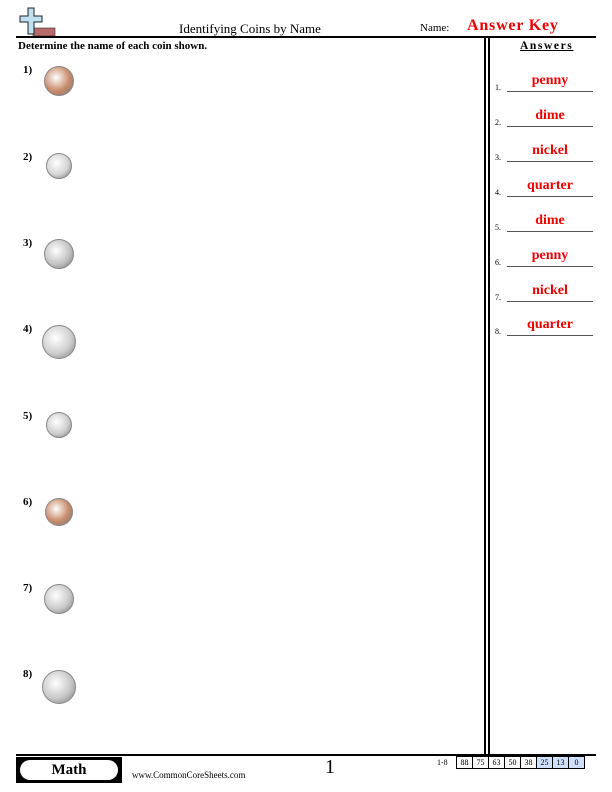 The image size is (612, 792). I want to click on score-cell: 88, so click(464, 762).